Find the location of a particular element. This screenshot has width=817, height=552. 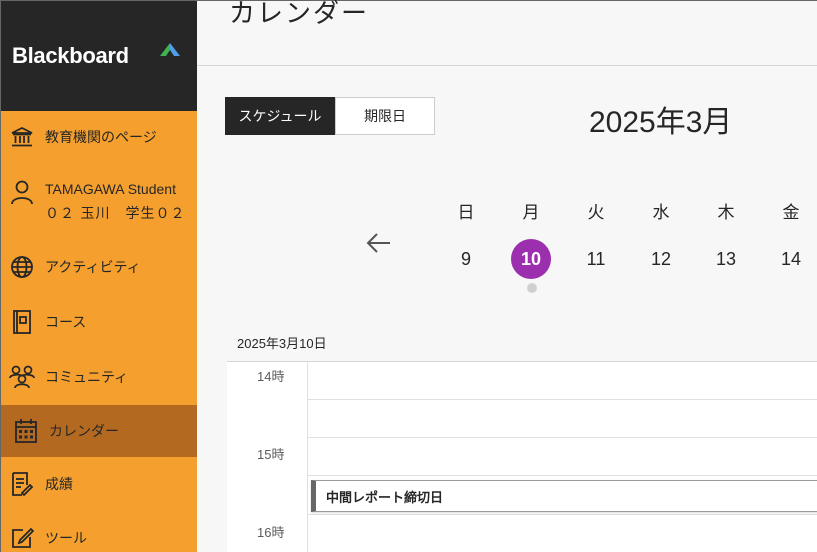

sidebar-item-label: カレンダー is located at coordinates (84, 432).